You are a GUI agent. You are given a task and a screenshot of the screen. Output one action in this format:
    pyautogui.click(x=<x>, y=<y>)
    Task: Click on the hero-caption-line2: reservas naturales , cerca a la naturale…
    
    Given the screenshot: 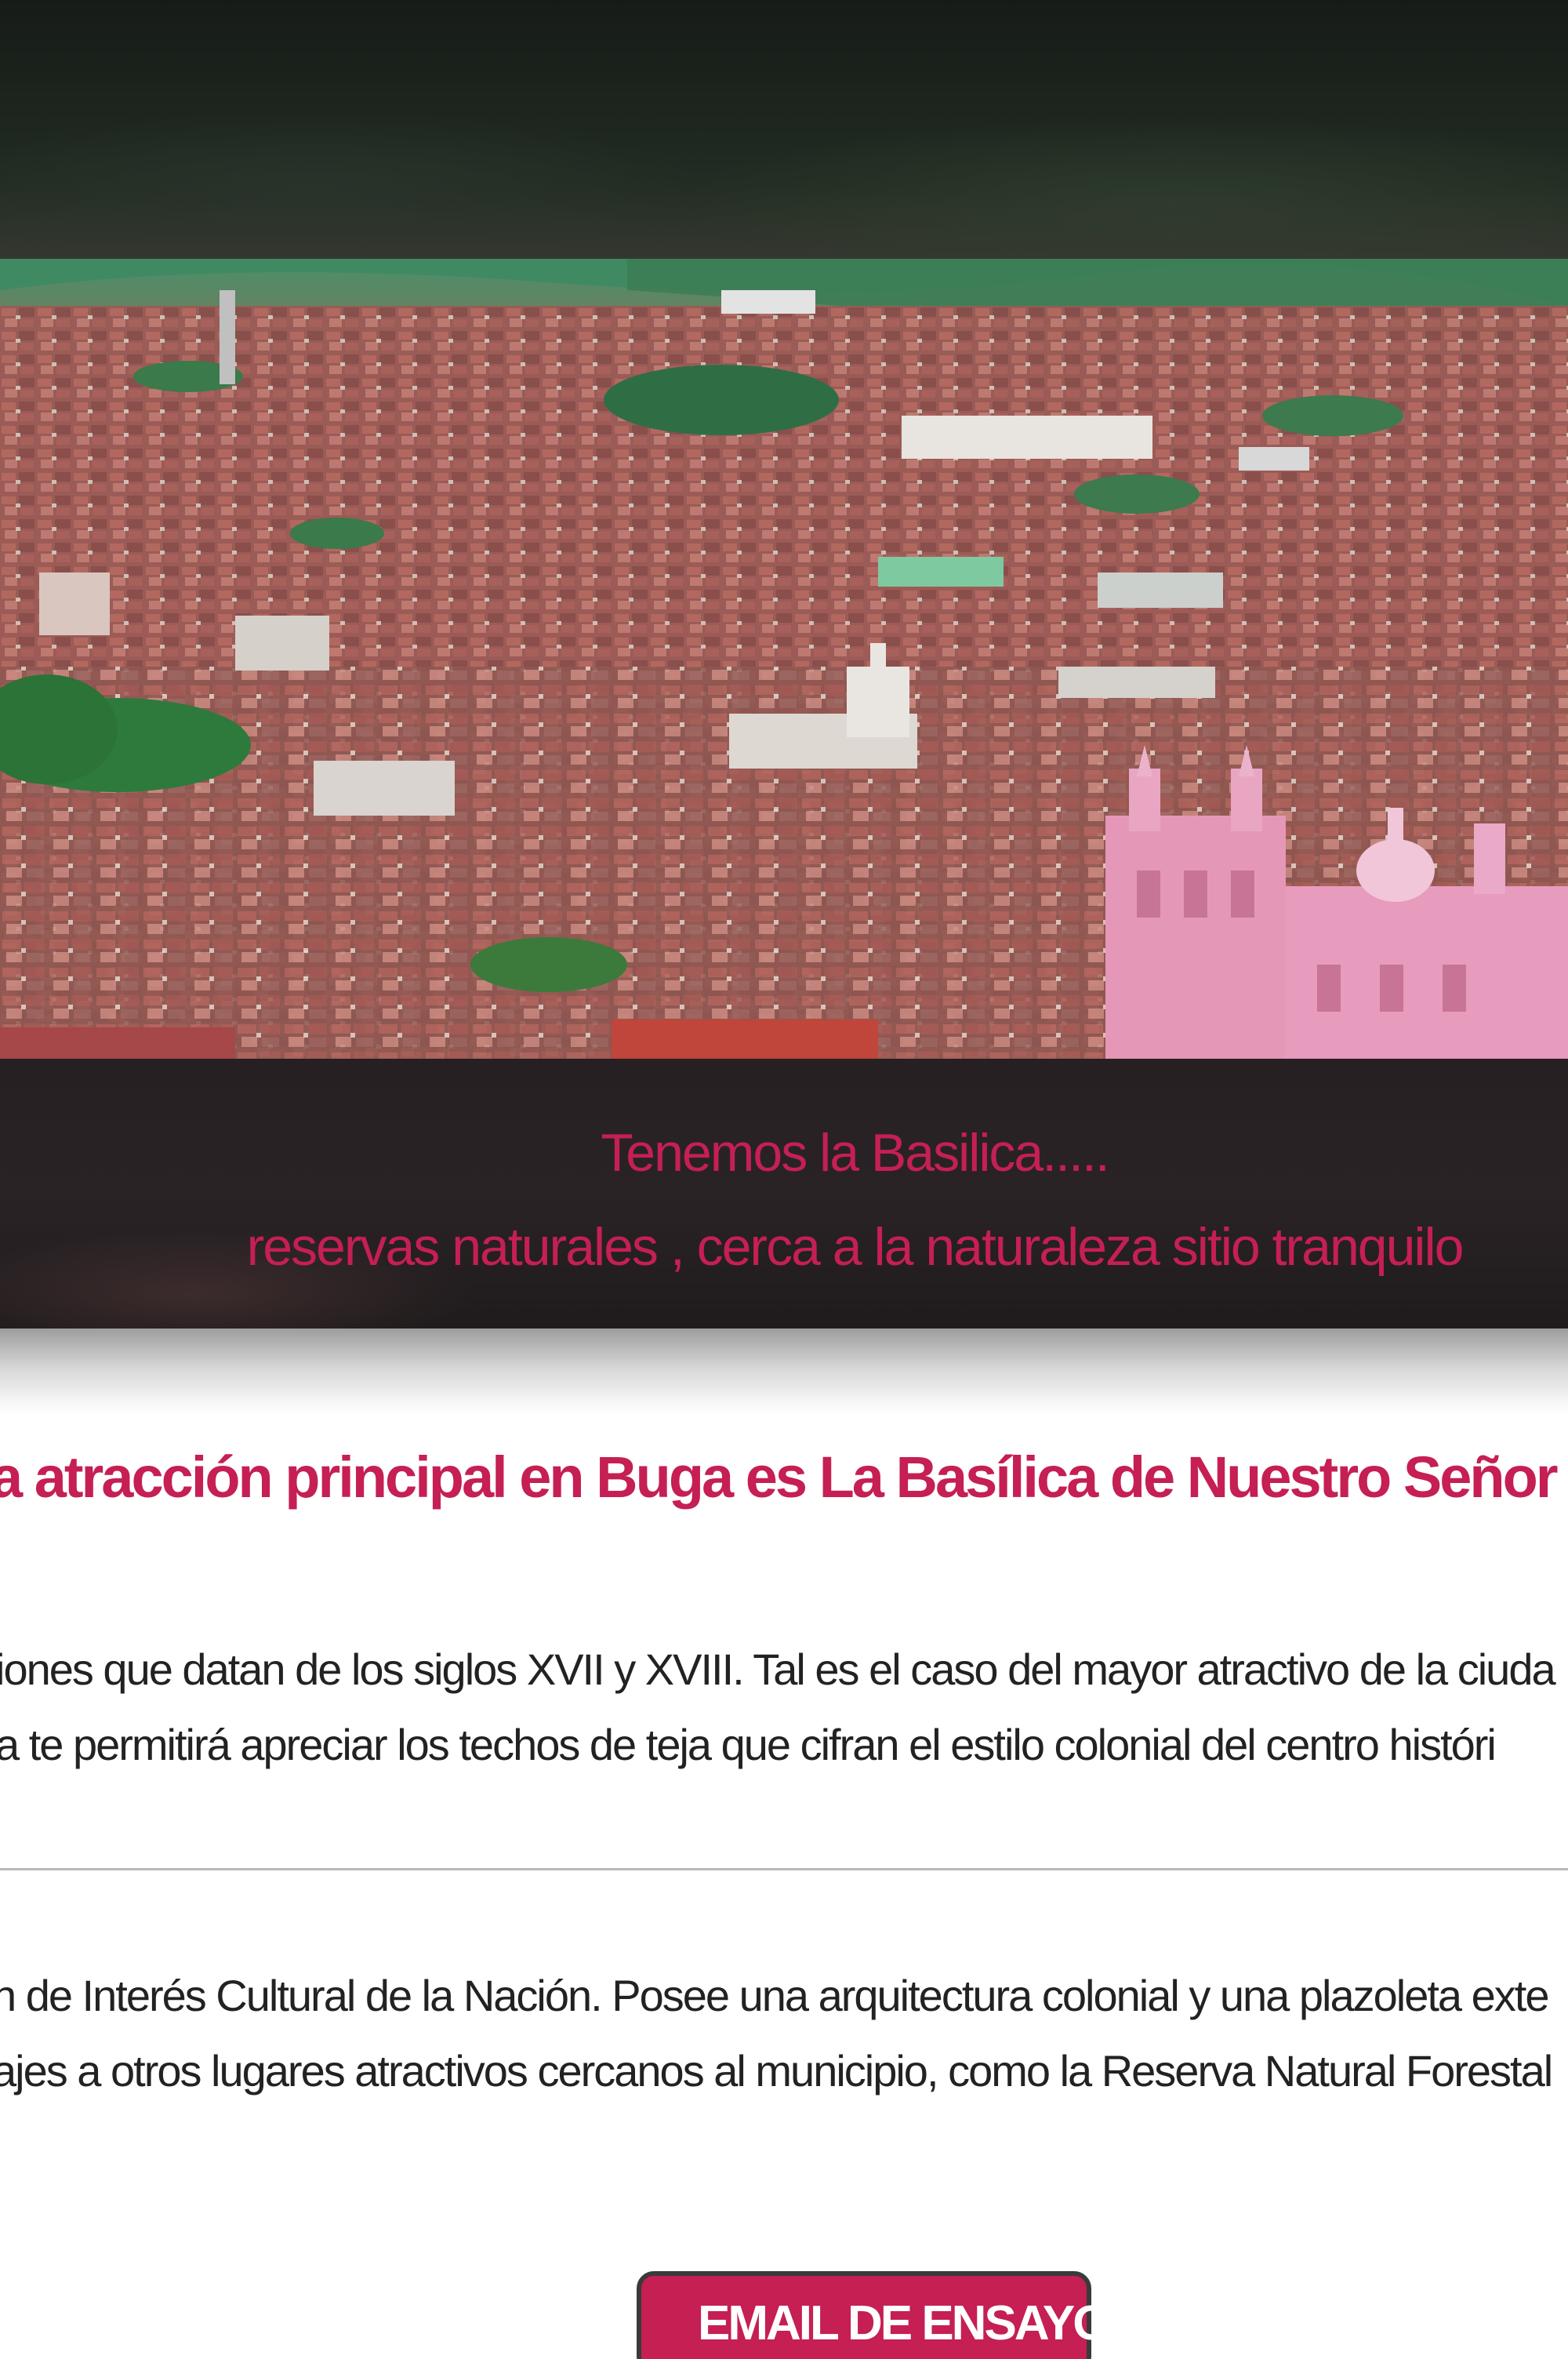 What is the action you would take?
    pyautogui.click(x=855, y=1247)
    